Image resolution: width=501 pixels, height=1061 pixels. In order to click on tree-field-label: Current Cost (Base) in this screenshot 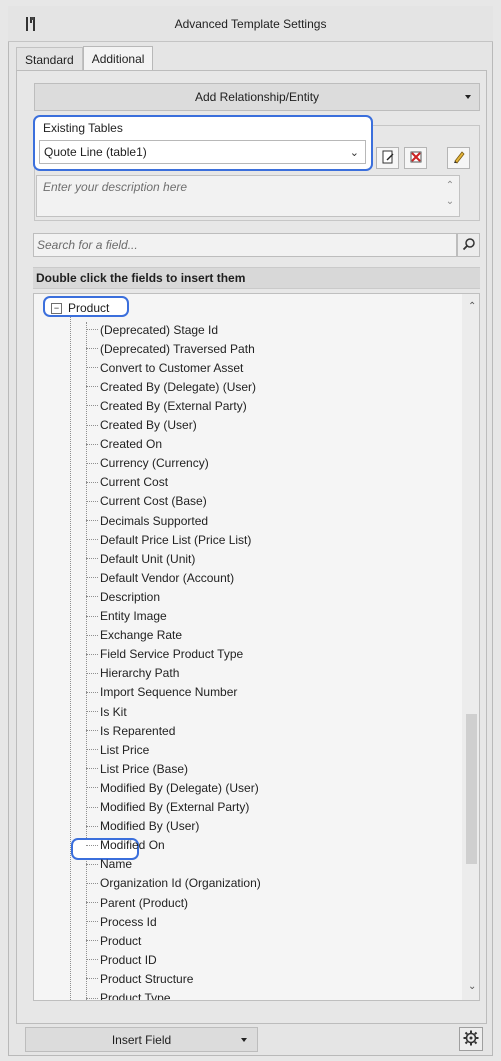, I will do `click(153, 501)`.